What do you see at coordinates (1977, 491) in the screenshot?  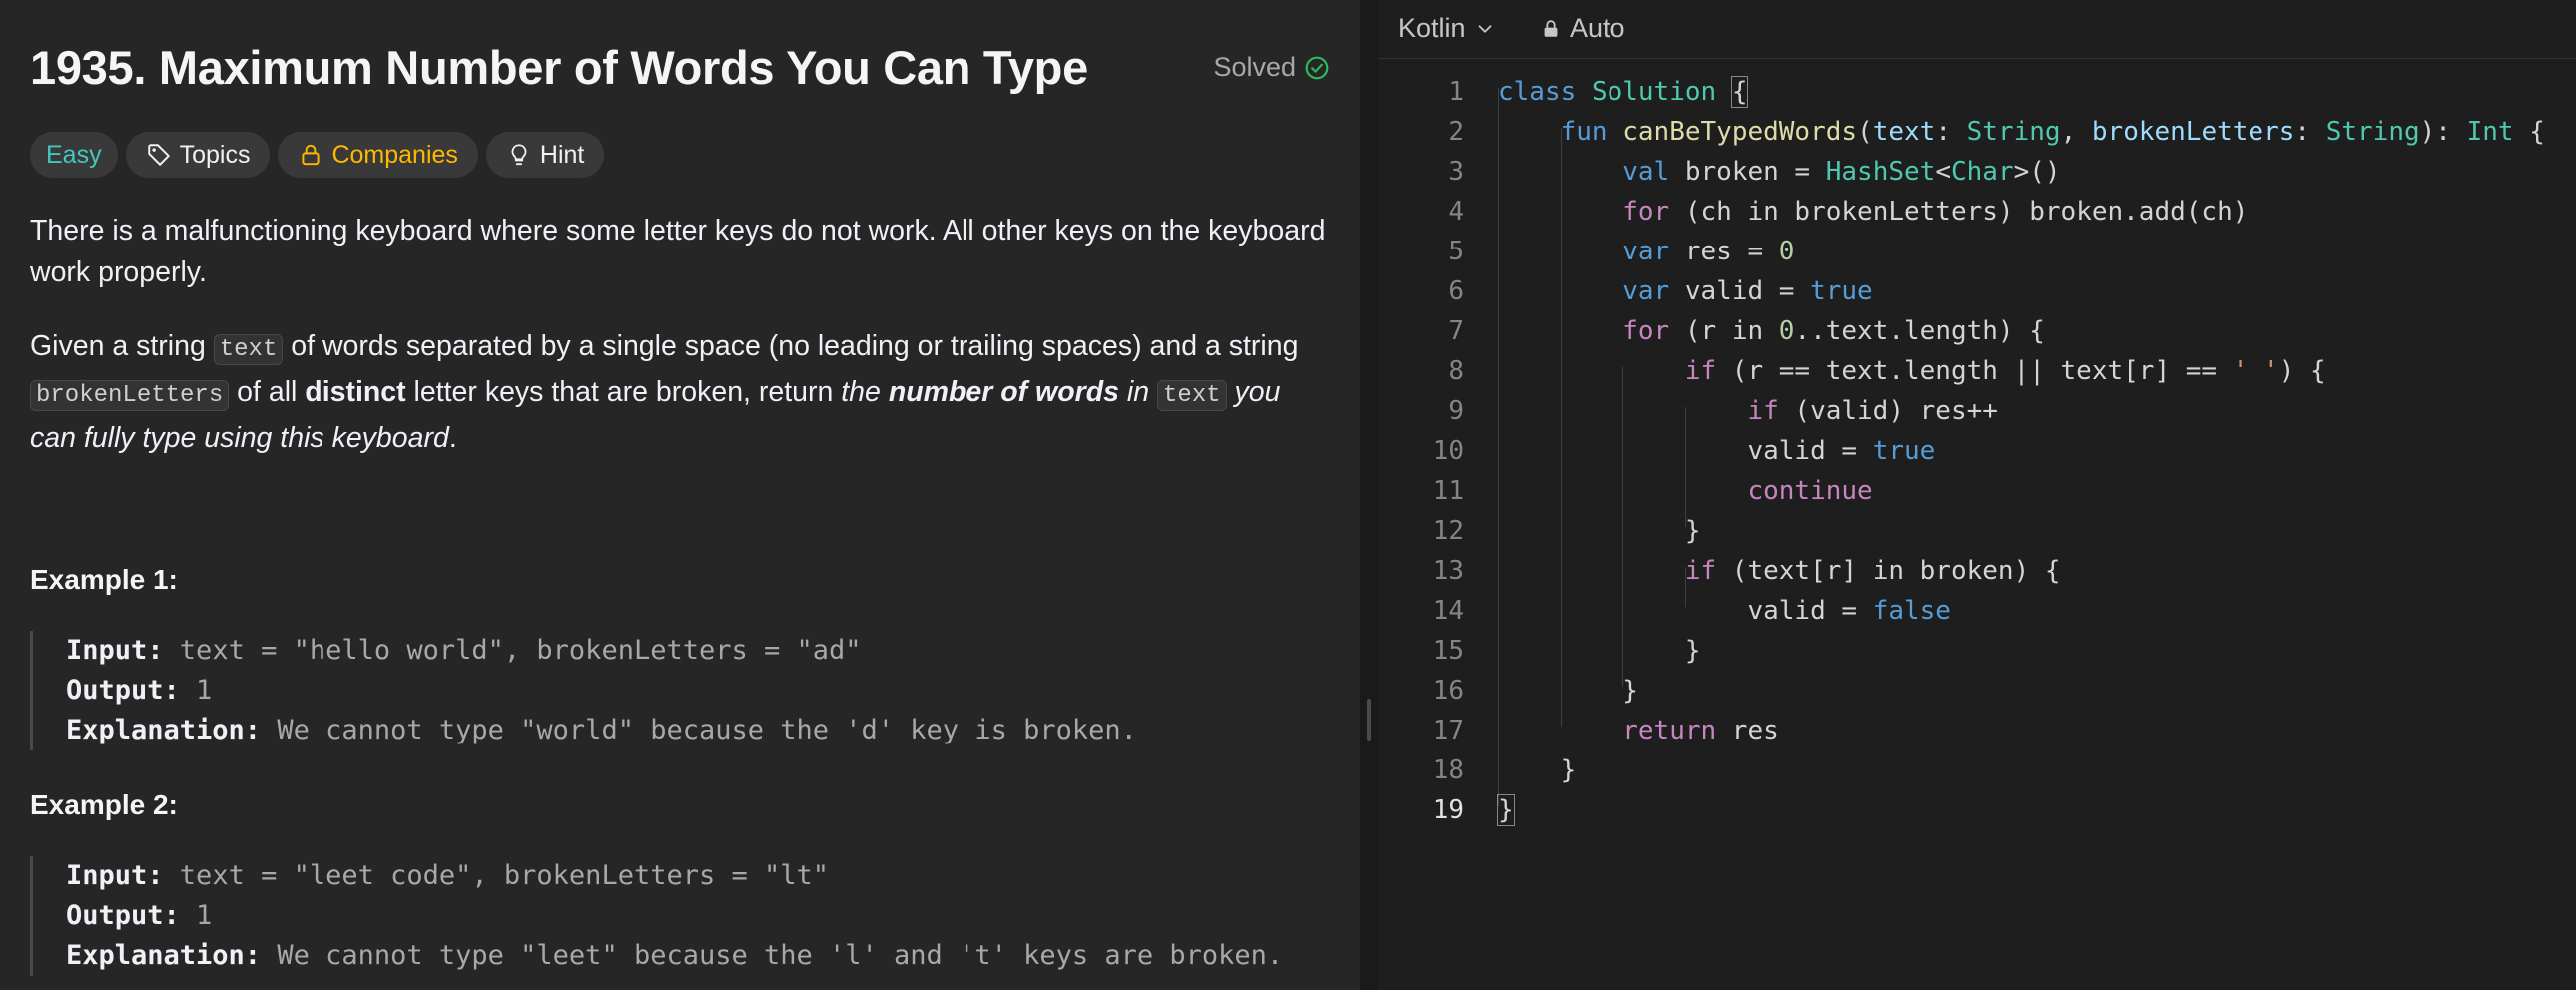 I see `code-line: 11 continue` at bounding box center [1977, 491].